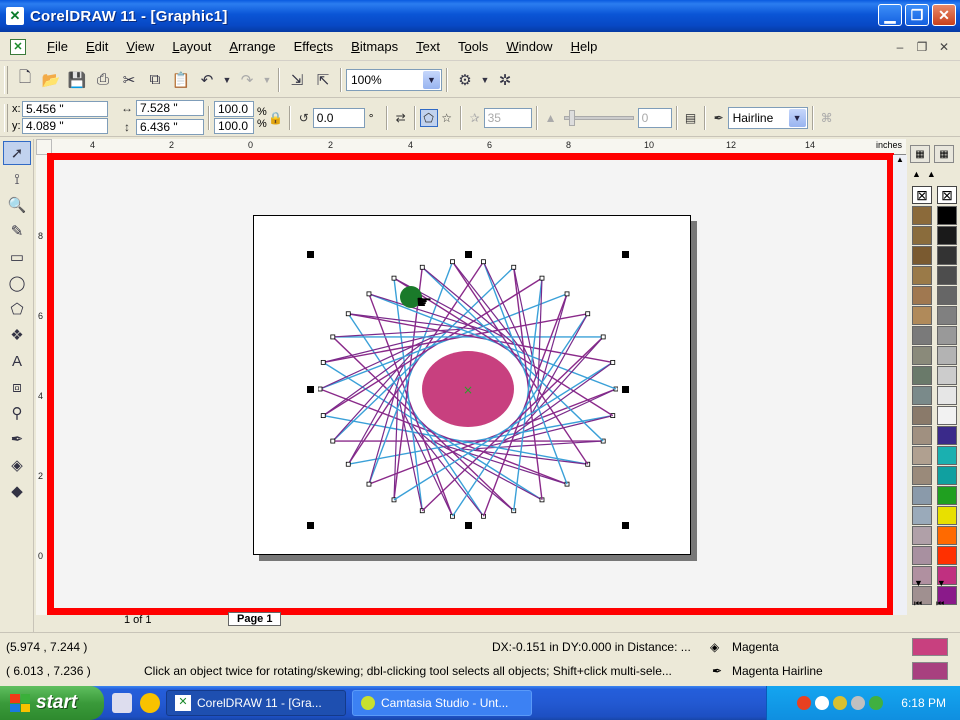 This screenshot has height=720, width=960. I want to click on docker-toggle-icon-2: ▦, so click(944, 154).